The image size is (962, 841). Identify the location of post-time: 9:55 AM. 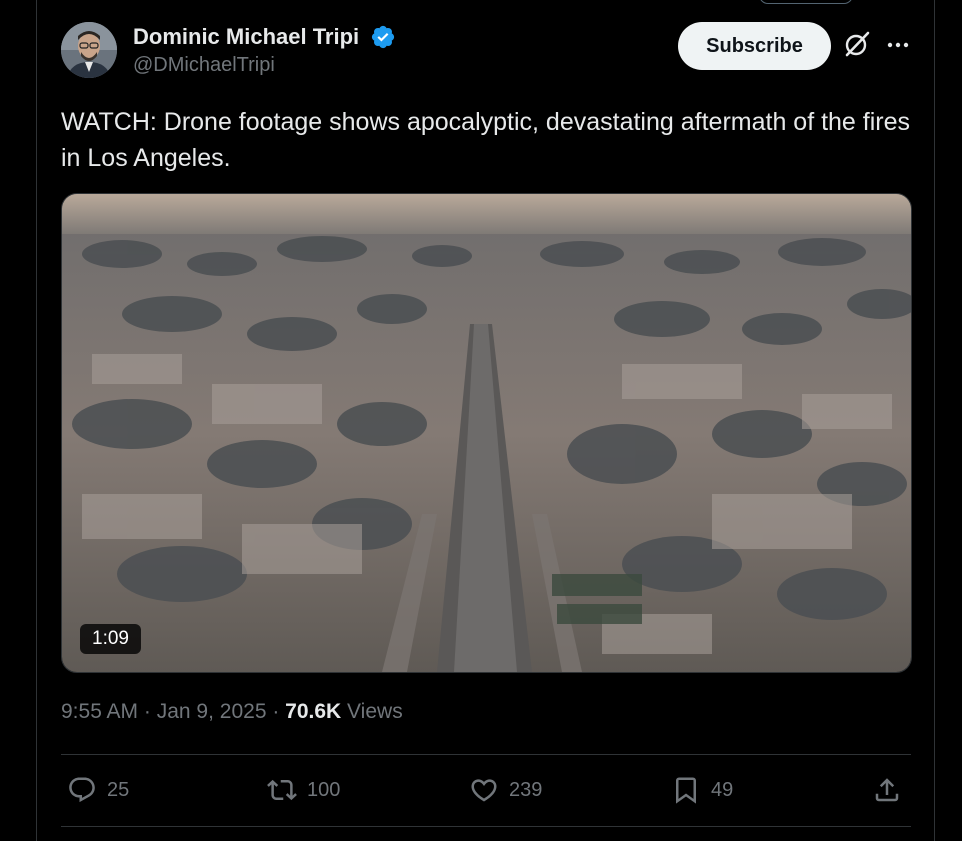
(99, 711).